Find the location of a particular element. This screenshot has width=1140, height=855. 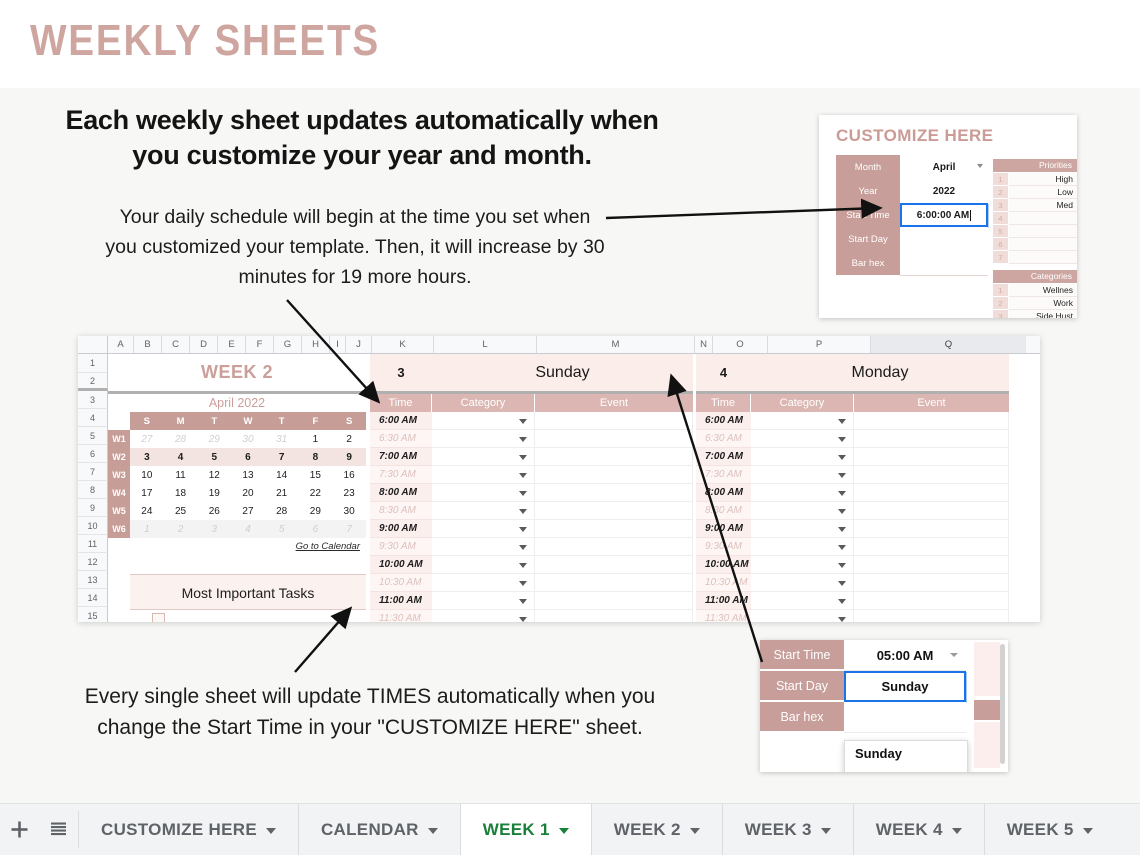

calendar-day: 13 is located at coordinates (248, 475).